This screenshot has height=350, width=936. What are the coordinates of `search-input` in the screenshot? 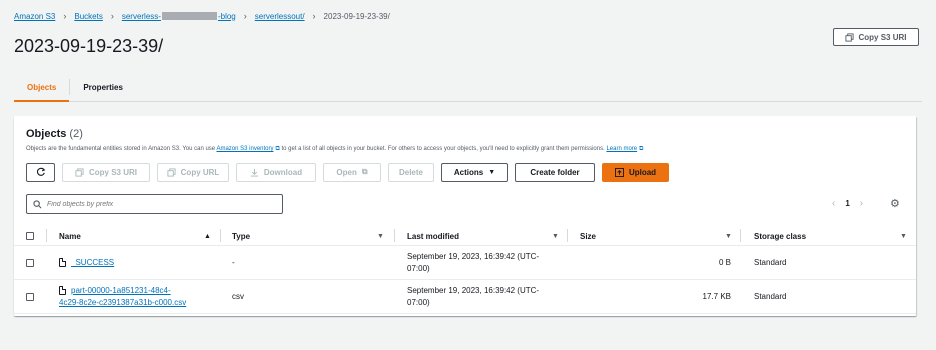 It's located at (157, 204).